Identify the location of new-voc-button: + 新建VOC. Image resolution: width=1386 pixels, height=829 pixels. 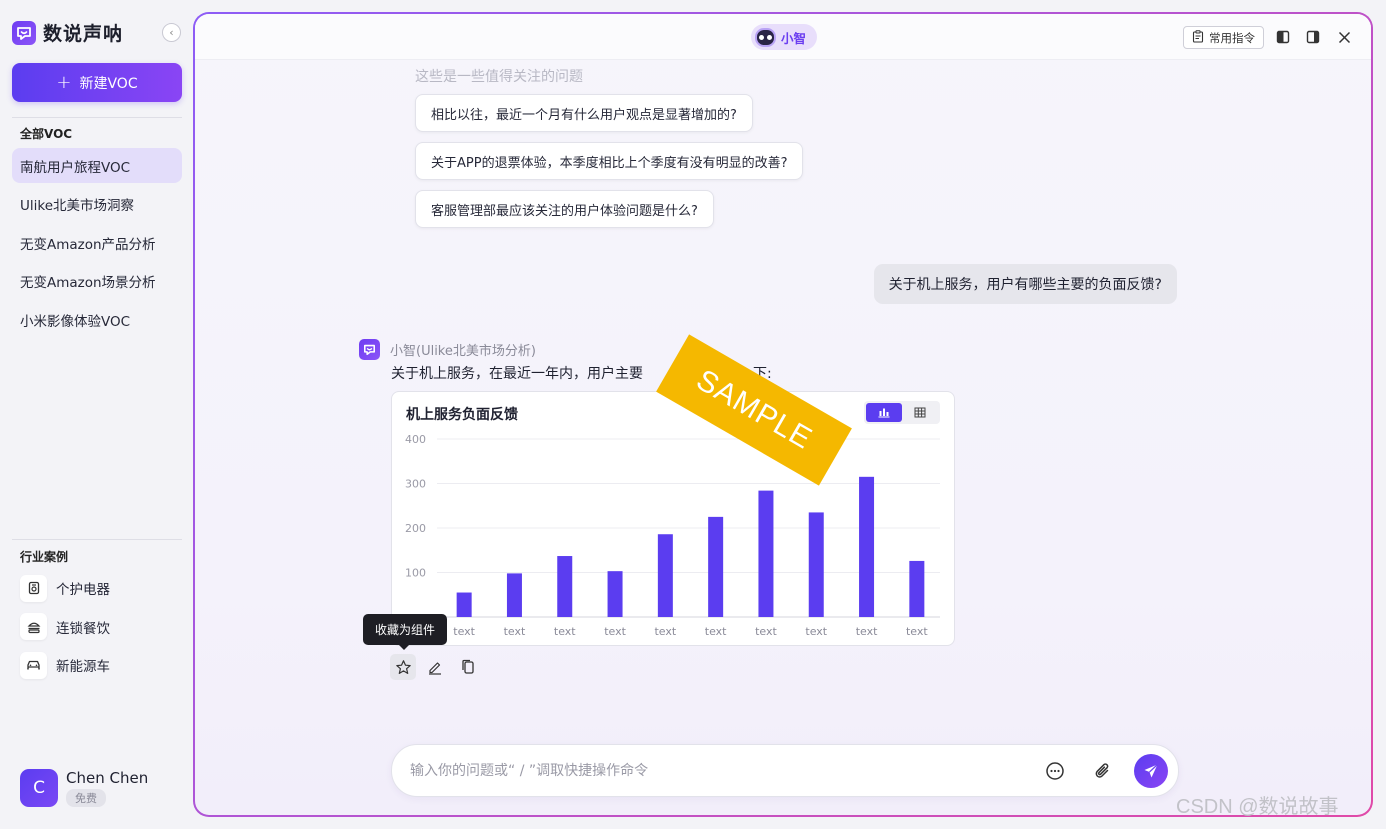
(97, 82).